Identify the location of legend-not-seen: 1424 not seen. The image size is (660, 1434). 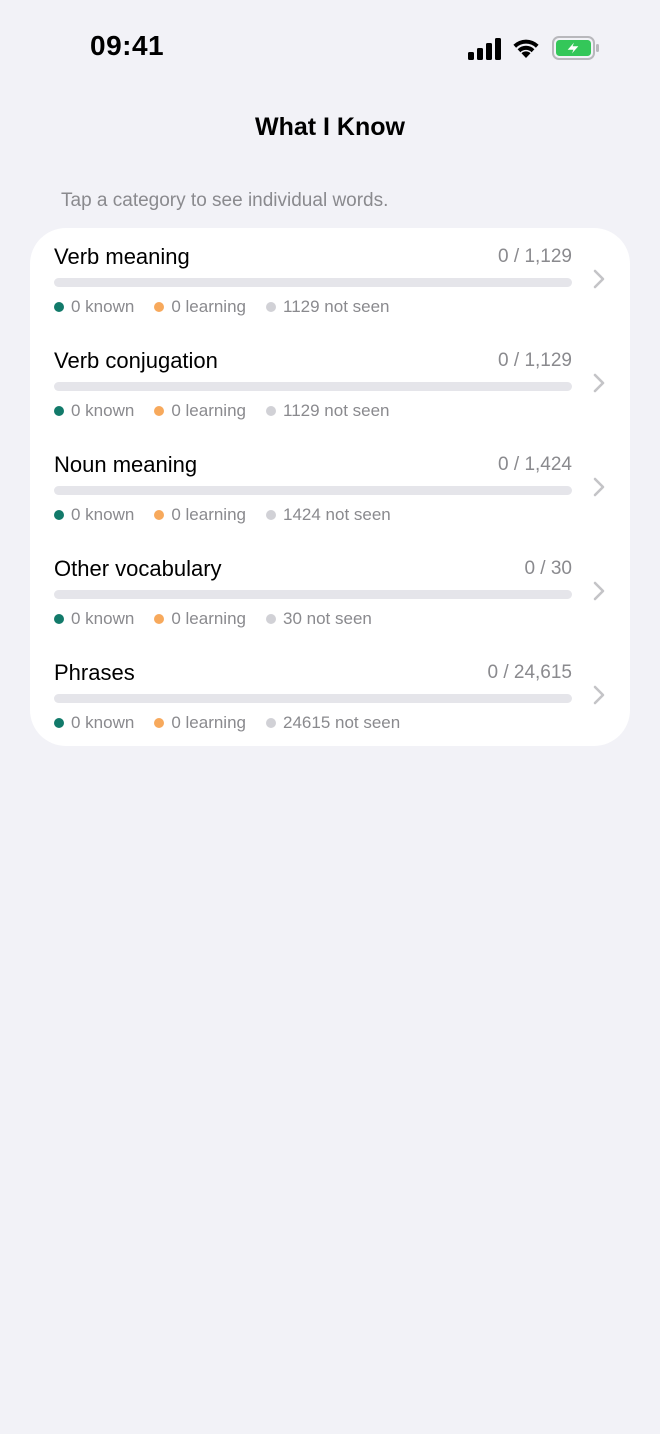
(328, 515).